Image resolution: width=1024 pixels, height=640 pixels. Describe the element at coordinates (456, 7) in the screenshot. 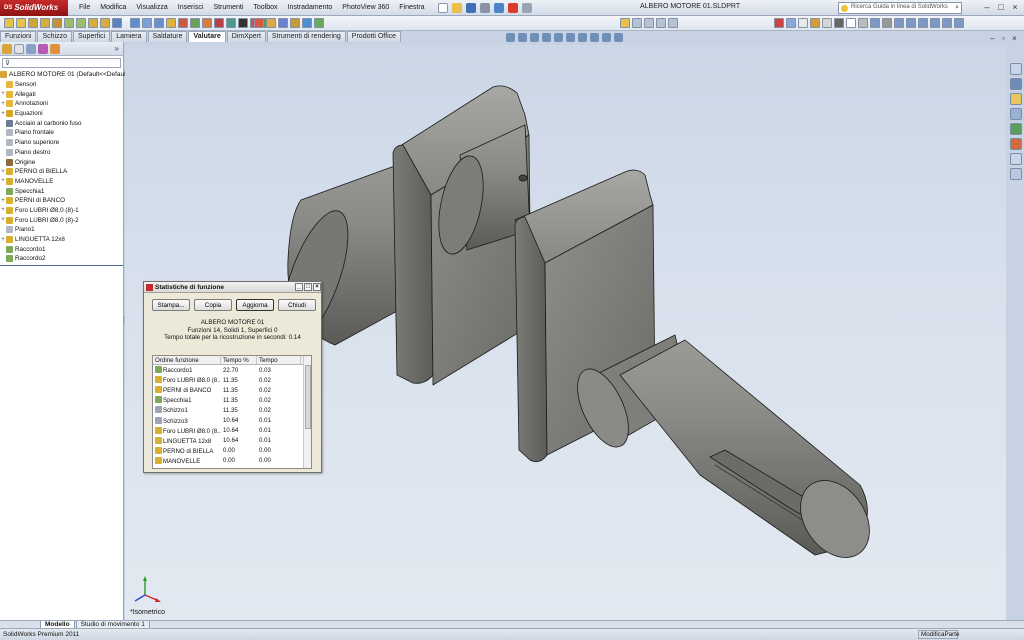

I see `open-icon` at that location.